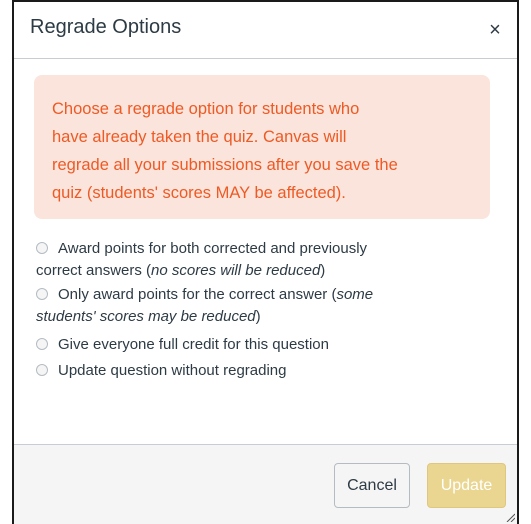 This screenshot has height=524, width=531. I want to click on resize-grip-icon, so click(510, 517).